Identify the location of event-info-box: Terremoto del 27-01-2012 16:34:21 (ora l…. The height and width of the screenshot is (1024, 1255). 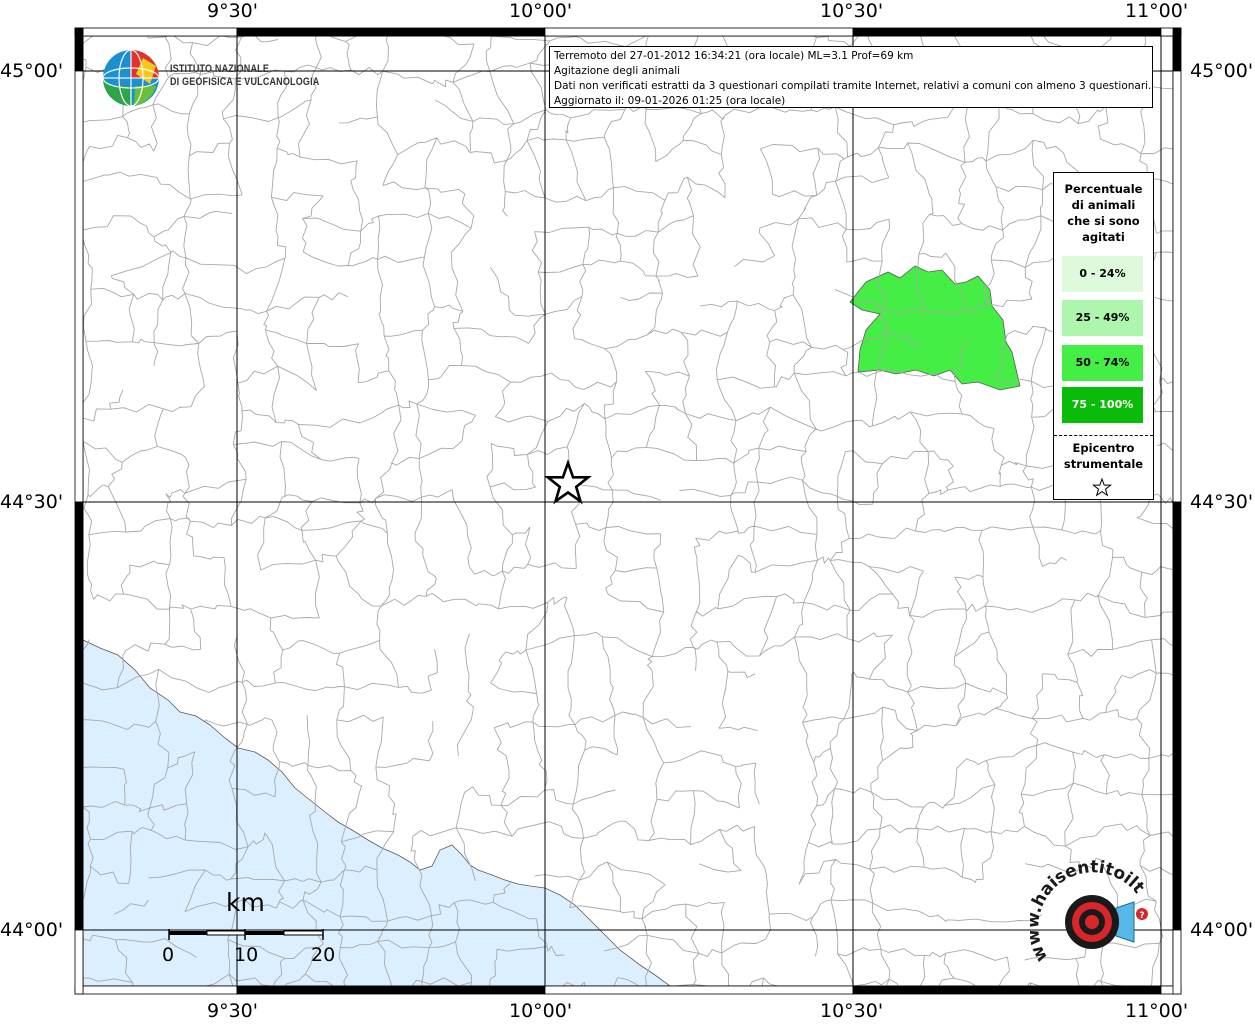
(851, 77).